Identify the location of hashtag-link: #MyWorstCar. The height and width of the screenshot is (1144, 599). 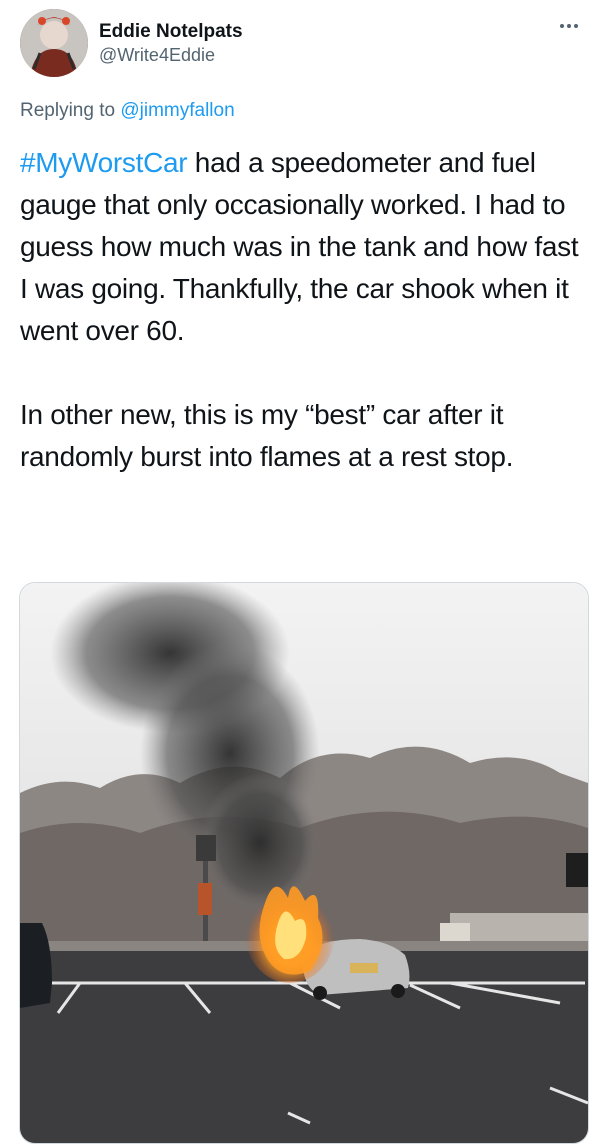
(104, 162).